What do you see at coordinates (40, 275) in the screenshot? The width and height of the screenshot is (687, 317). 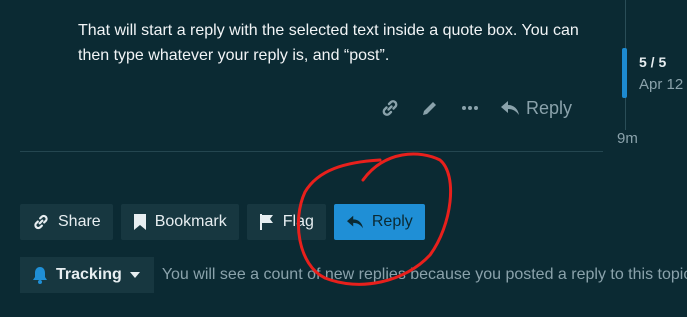 I see `bell-icon` at bounding box center [40, 275].